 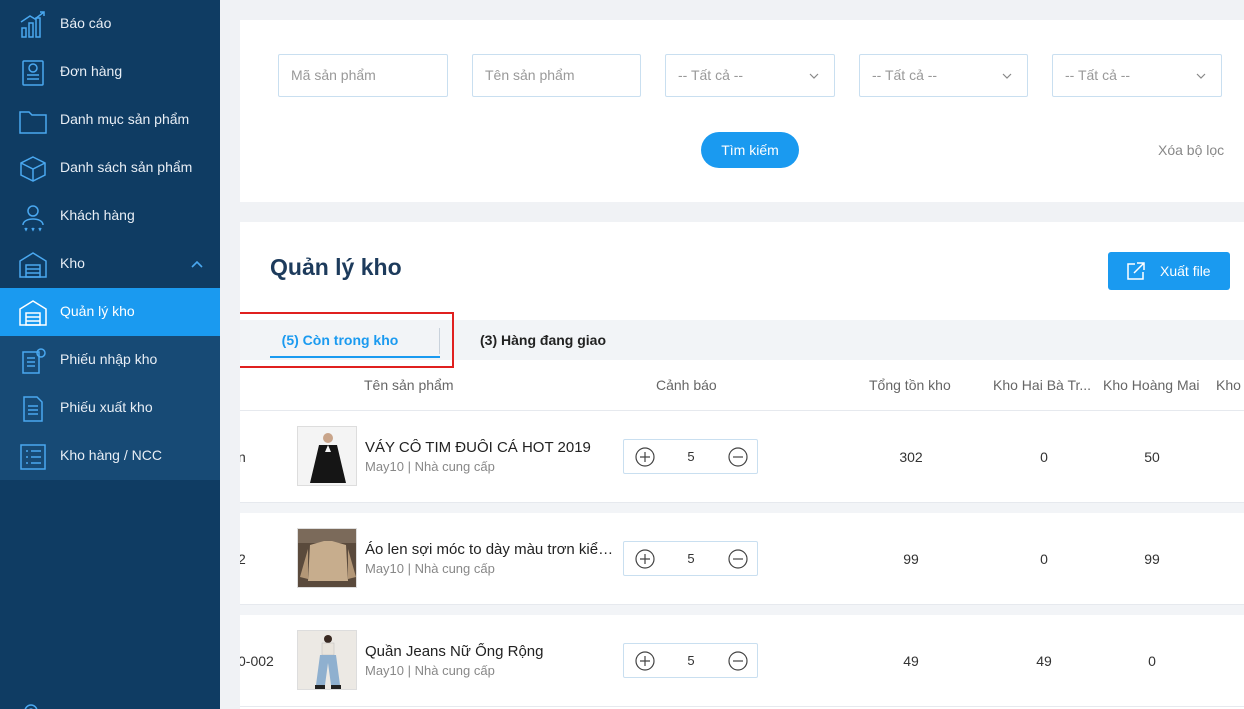 What do you see at coordinates (556, 75) in the screenshot?
I see `product-name-input: Tên sản phẩm` at bounding box center [556, 75].